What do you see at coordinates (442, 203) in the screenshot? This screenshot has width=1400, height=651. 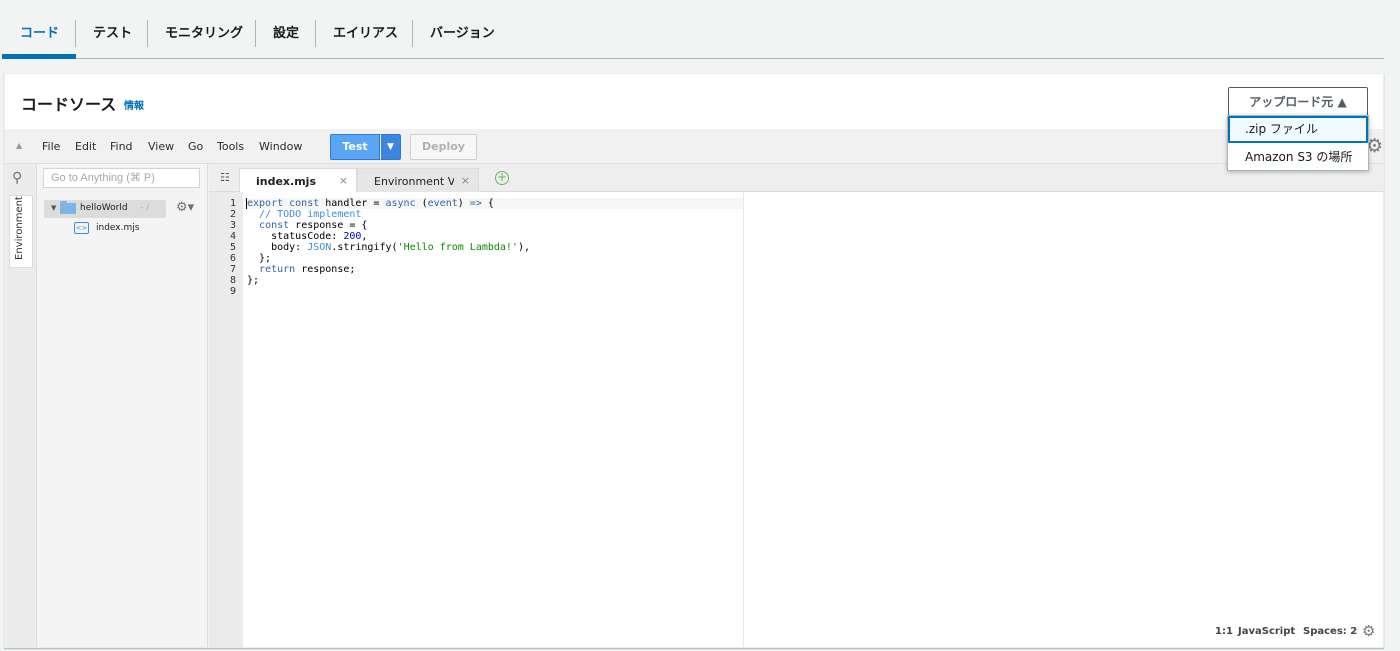 I see `code-token: event` at bounding box center [442, 203].